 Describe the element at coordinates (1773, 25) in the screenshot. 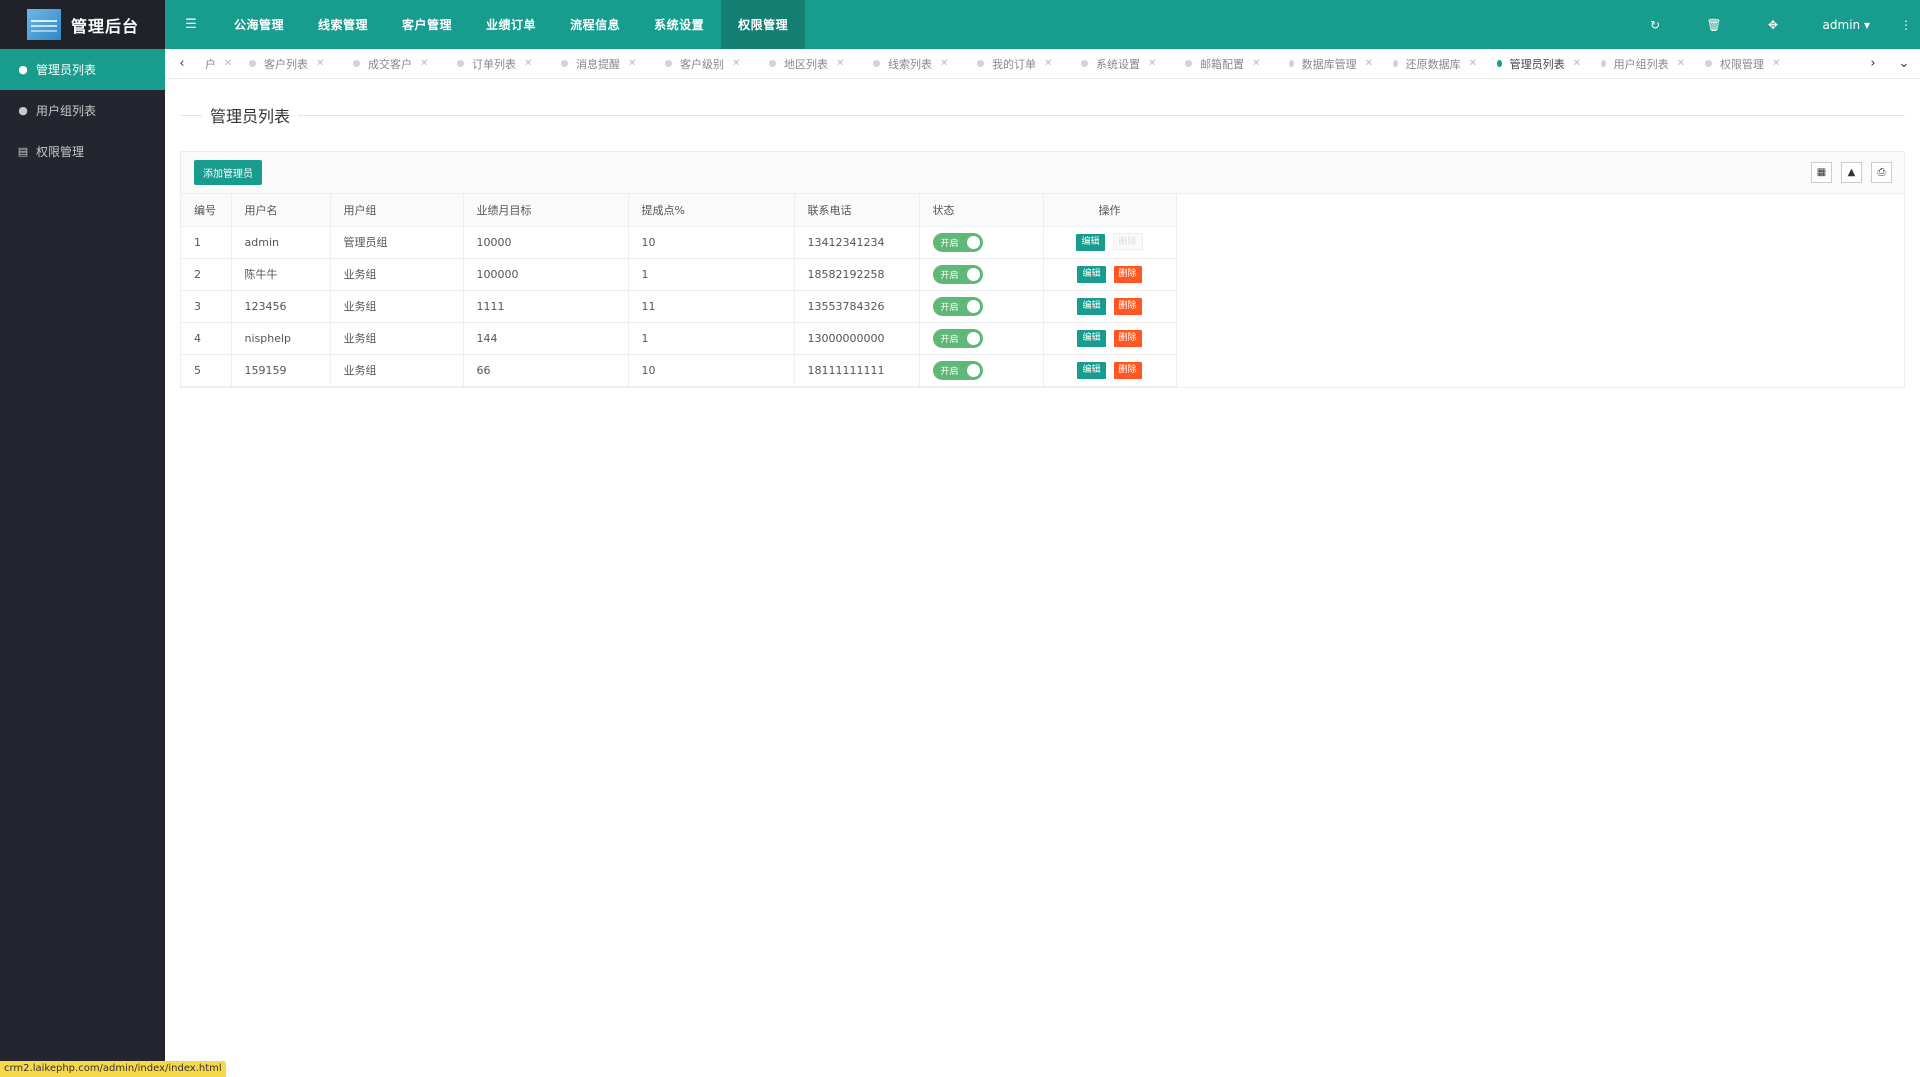

I see `fullscreen-icon: ✥` at that location.